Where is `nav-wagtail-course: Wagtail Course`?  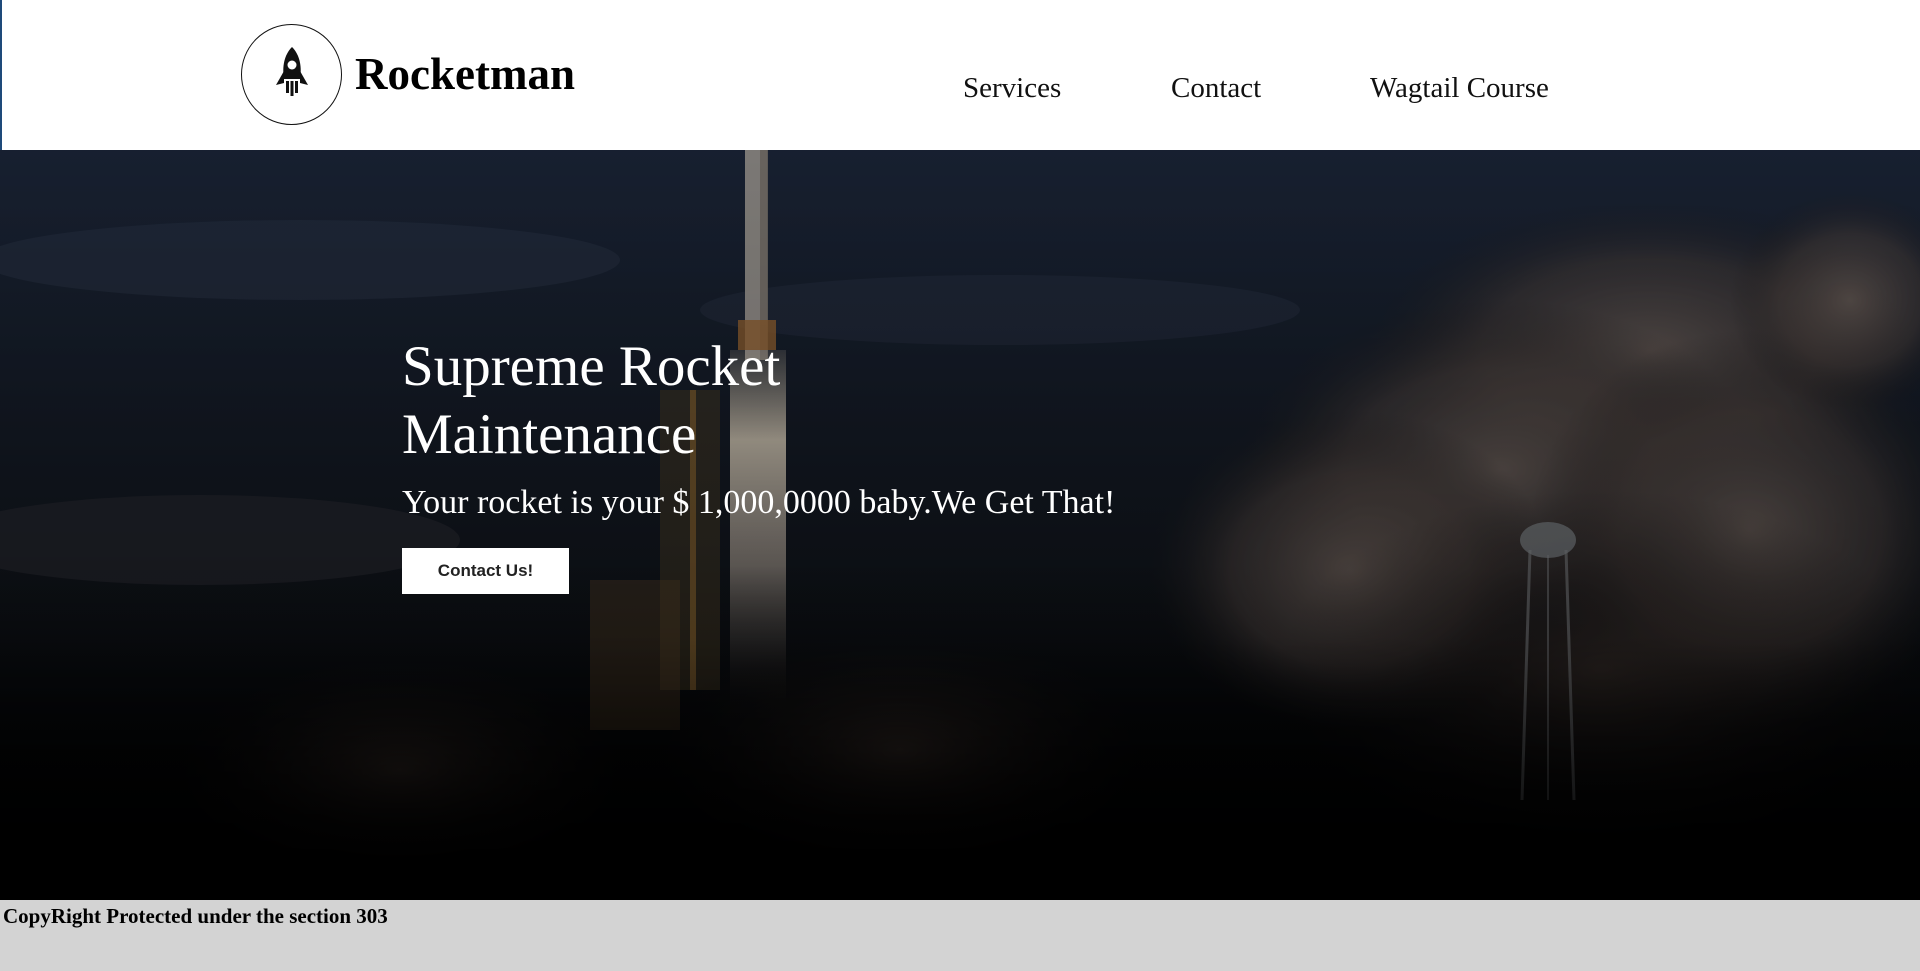
nav-wagtail-course: Wagtail Course is located at coordinates (1459, 88).